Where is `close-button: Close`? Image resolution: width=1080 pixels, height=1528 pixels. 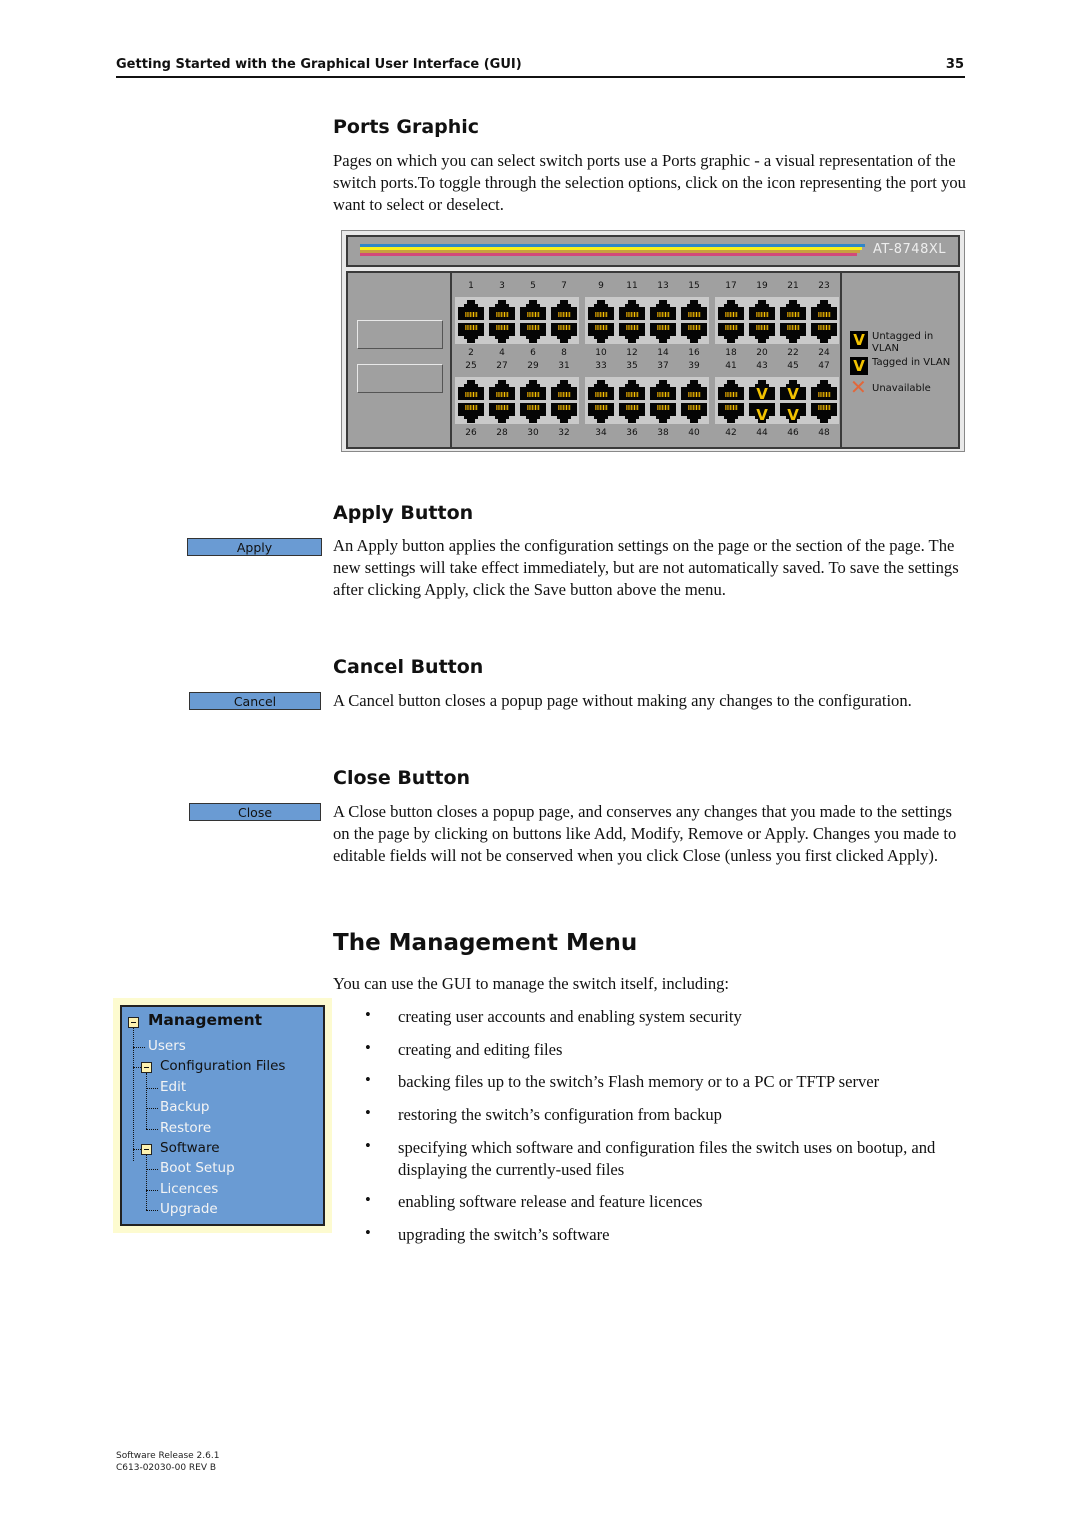 close-button: Close is located at coordinates (255, 812).